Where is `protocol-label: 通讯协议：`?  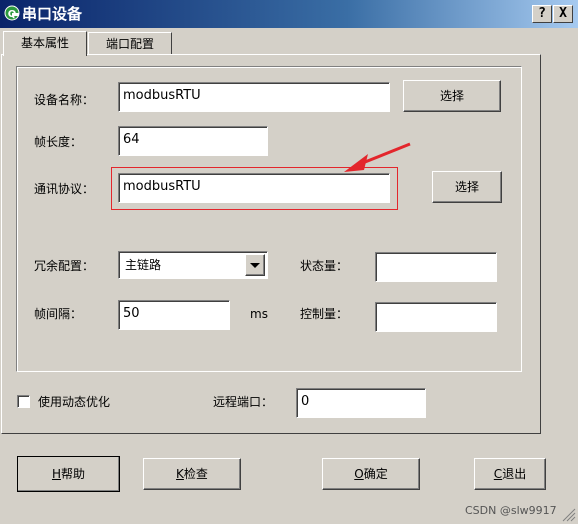
protocol-label: 通讯协议： is located at coordinates (64, 189).